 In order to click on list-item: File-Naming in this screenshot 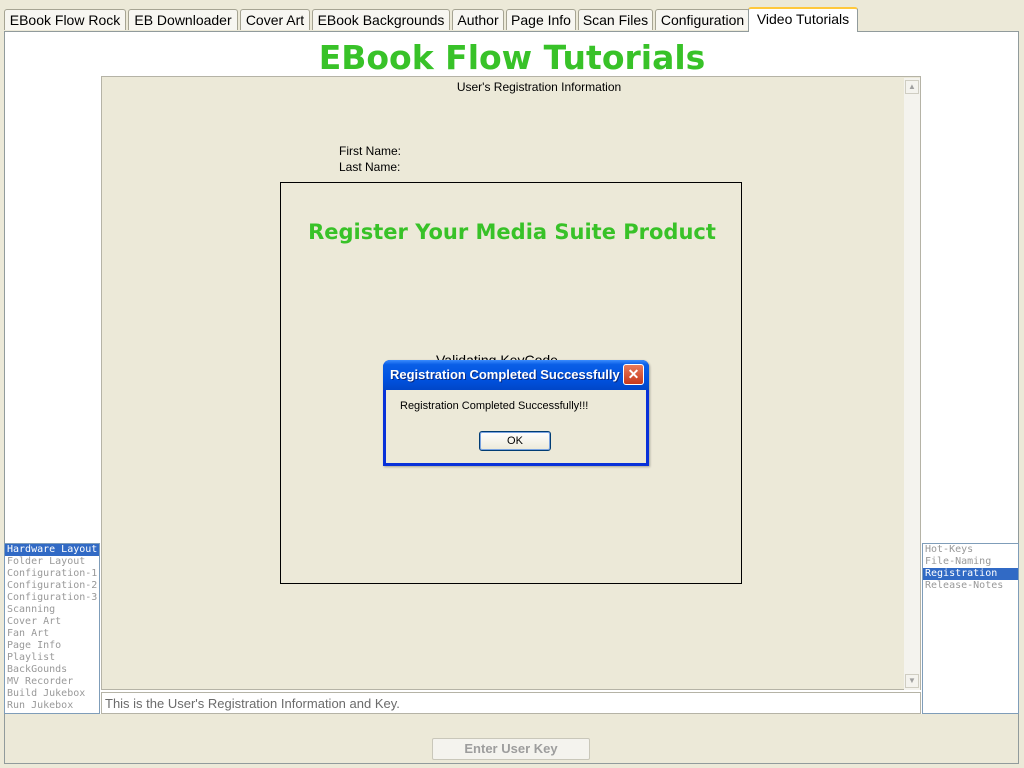, I will do `click(970, 562)`.